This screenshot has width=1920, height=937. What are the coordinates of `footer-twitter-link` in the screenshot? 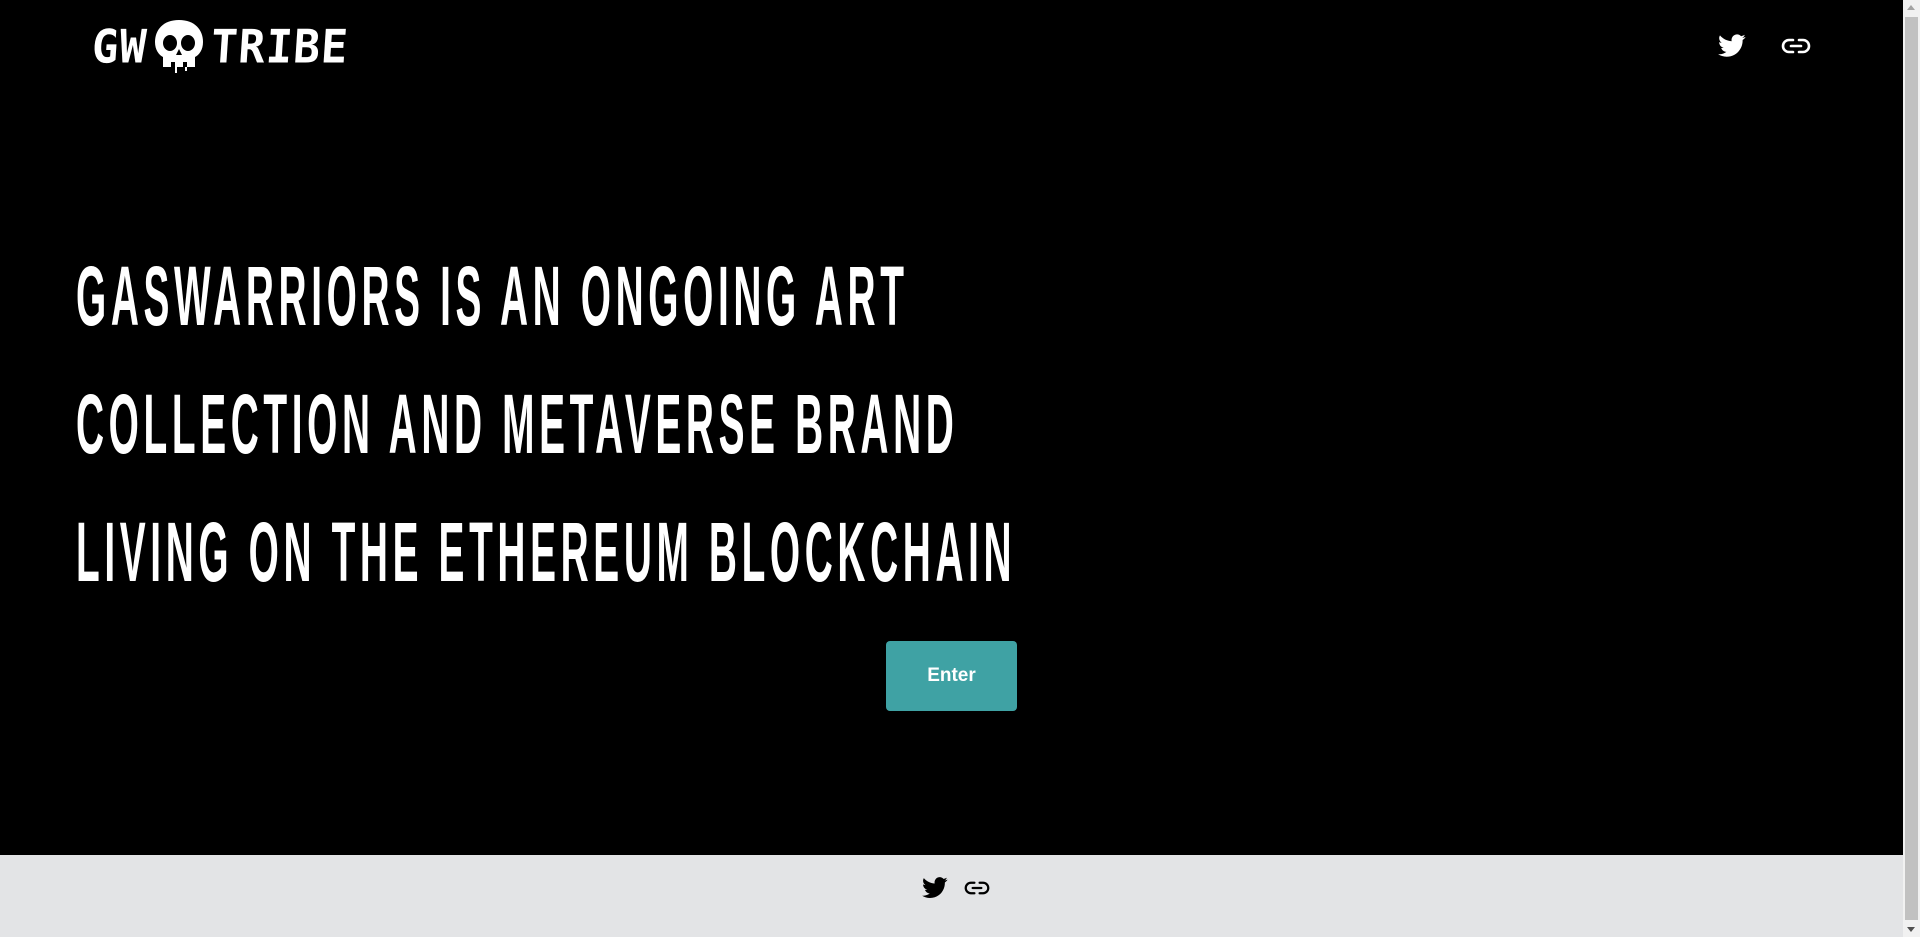 It's located at (935, 890).